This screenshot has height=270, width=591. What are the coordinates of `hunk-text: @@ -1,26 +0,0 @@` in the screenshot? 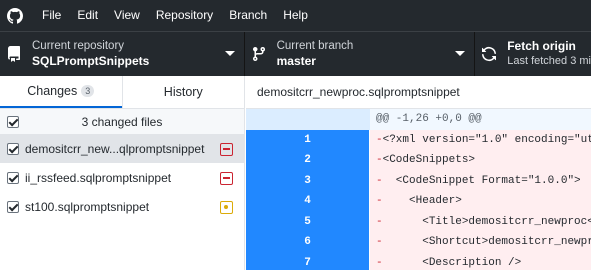 It's located at (480, 119).